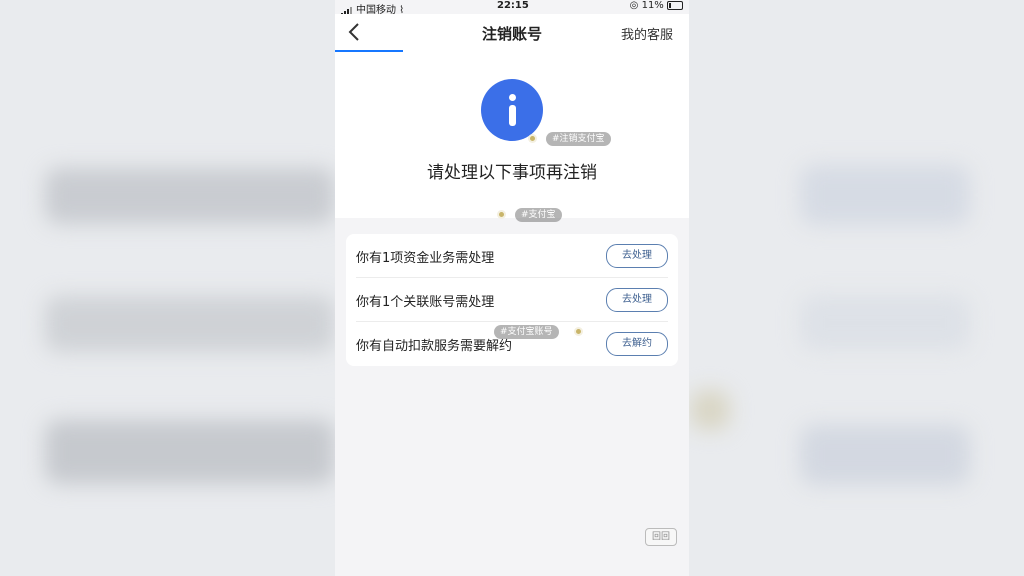  What do you see at coordinates (637, 300) in the screenshot?
I see `handle-linked-account-button: 去处理` at bounding box center [637, 300].